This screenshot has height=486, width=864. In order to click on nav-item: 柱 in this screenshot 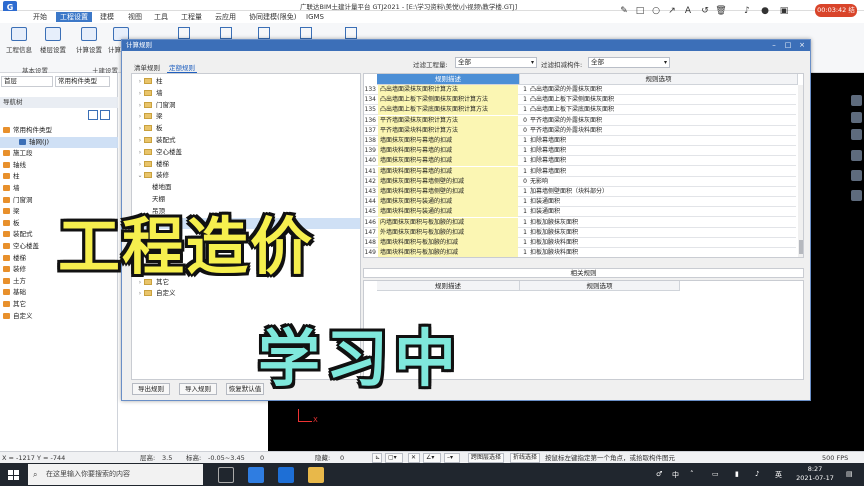, I will do `click(59, 176)`.